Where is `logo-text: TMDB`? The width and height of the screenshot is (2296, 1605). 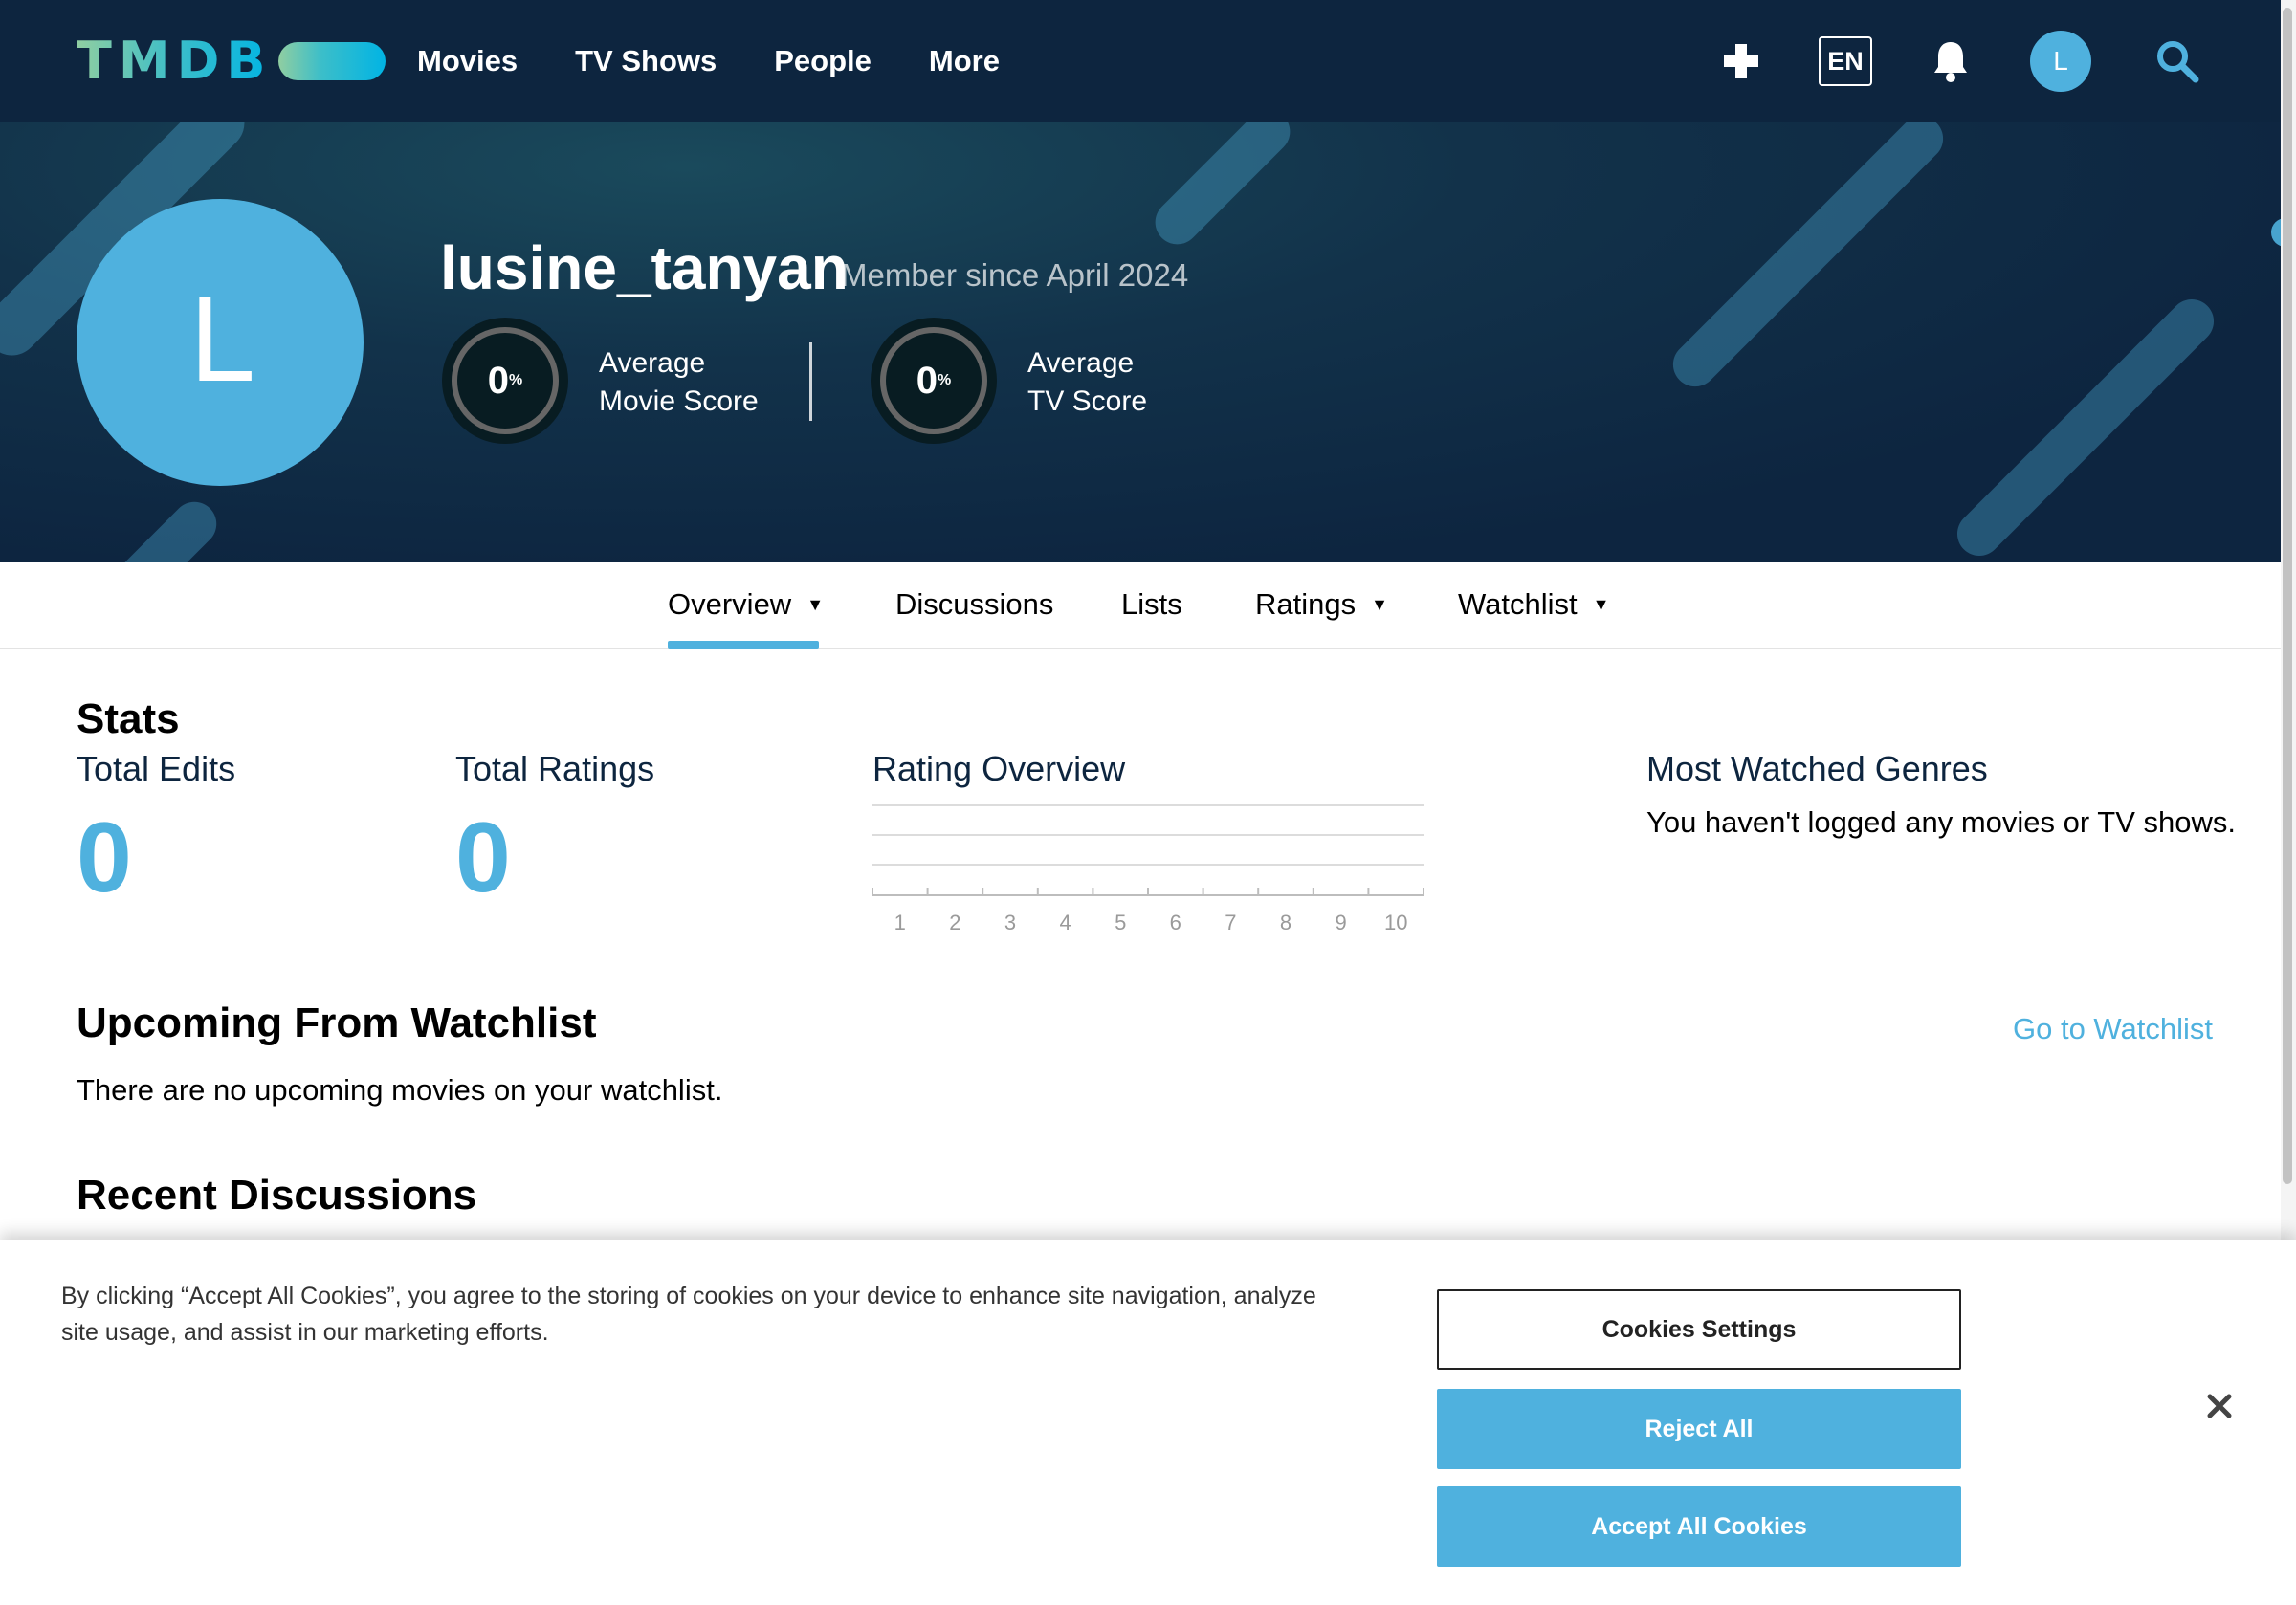
logo-text: TMDB is located at coordinates (175, 61).